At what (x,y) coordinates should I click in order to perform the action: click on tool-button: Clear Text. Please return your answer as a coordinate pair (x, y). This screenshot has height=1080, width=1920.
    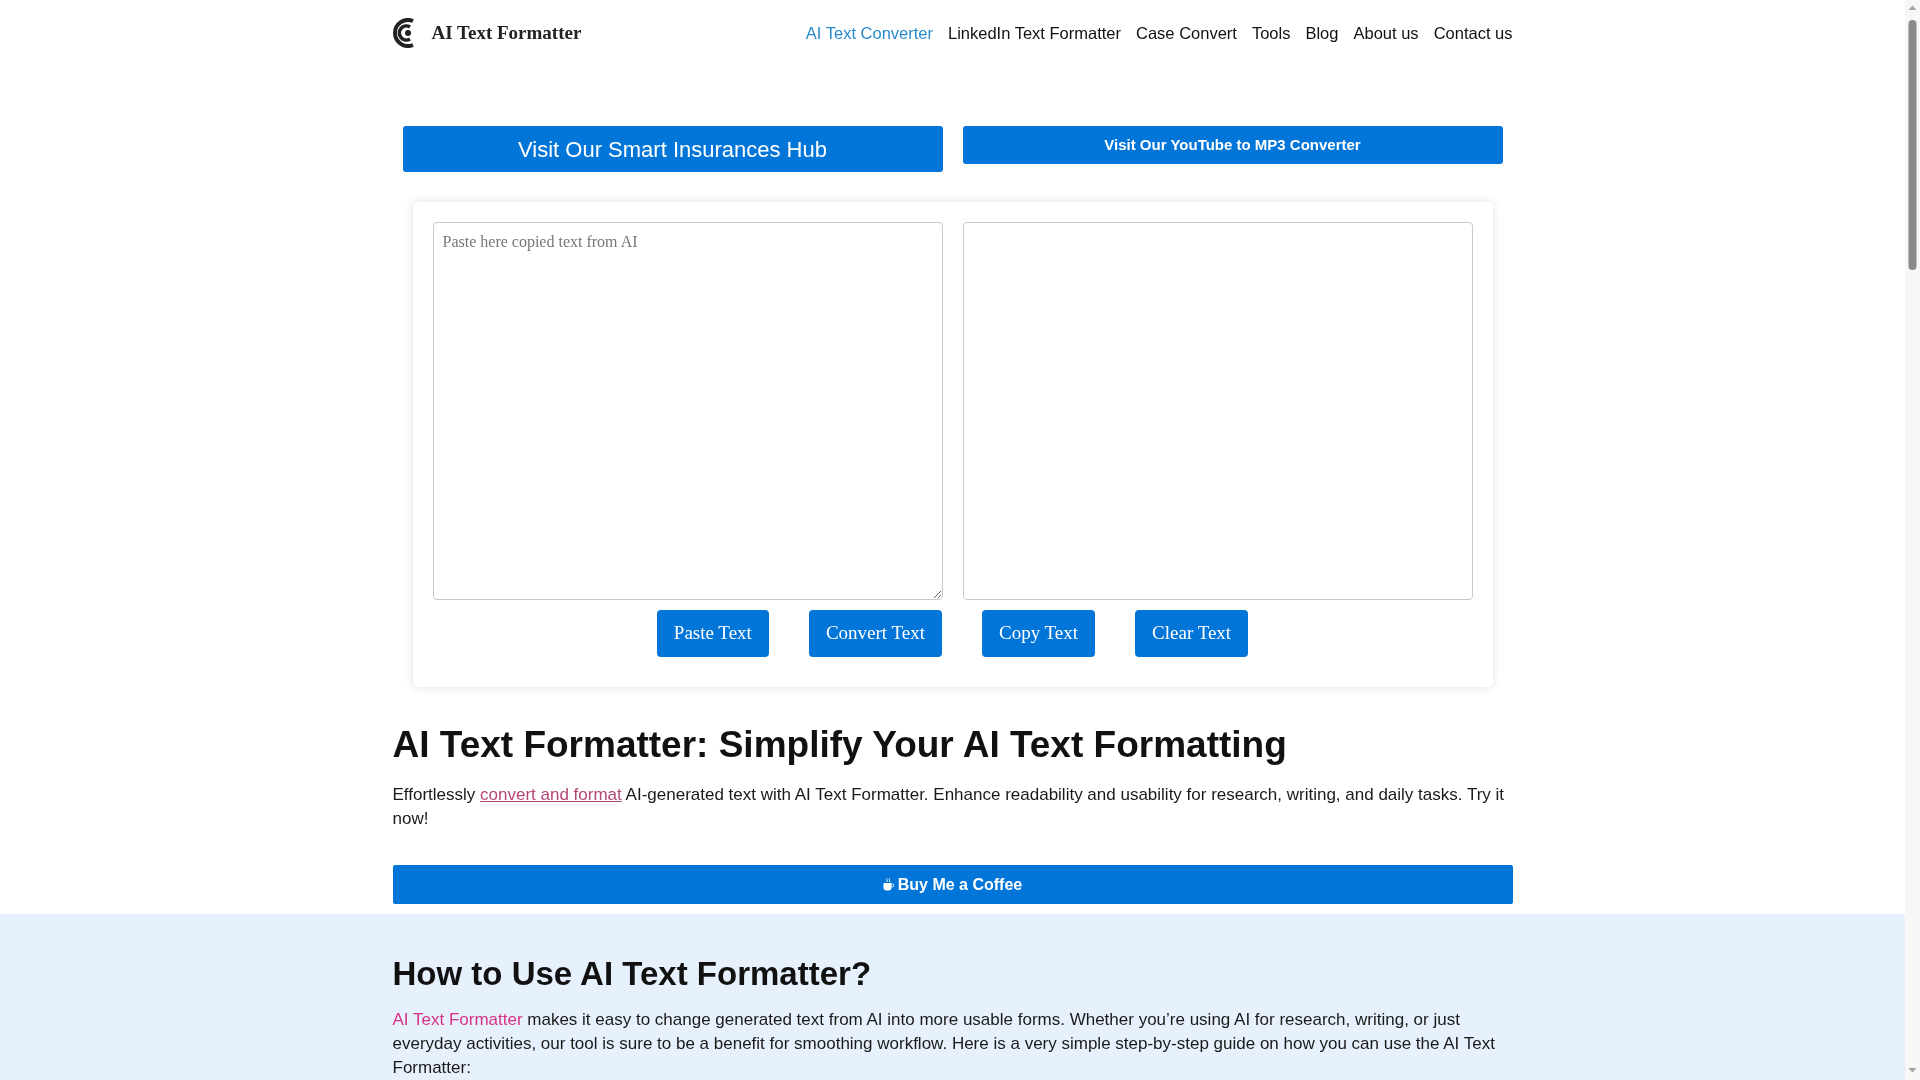
    Looking at the image, I should click on (1192, 633).